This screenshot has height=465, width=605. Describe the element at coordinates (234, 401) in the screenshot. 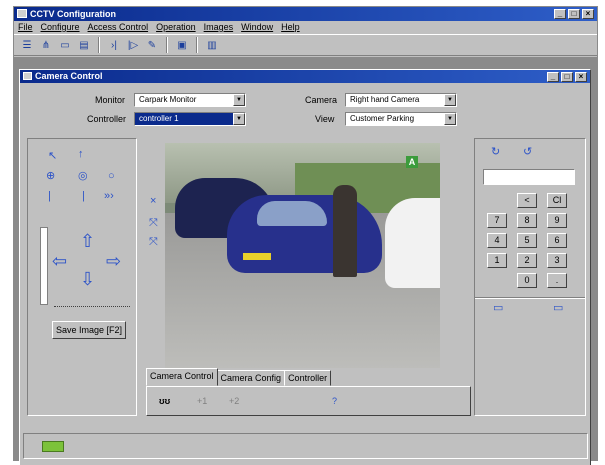

I see `plus2-button: +2` at that location.